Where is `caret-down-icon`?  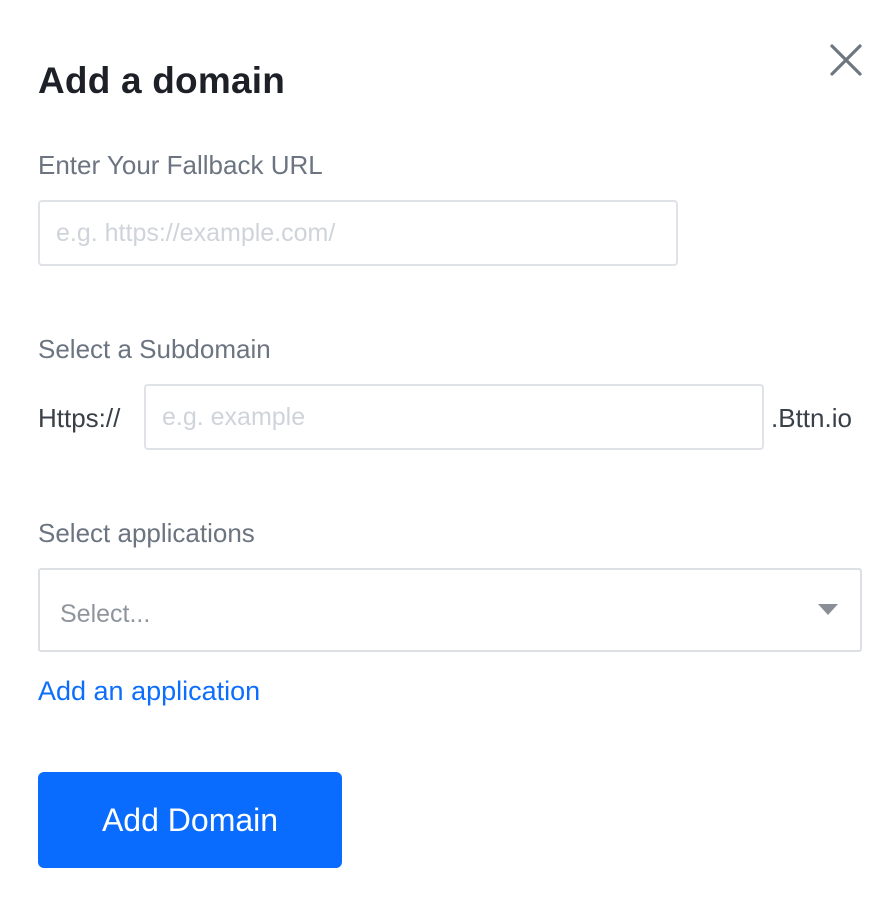
caret-down-icon is located at coordinates (828, 609).